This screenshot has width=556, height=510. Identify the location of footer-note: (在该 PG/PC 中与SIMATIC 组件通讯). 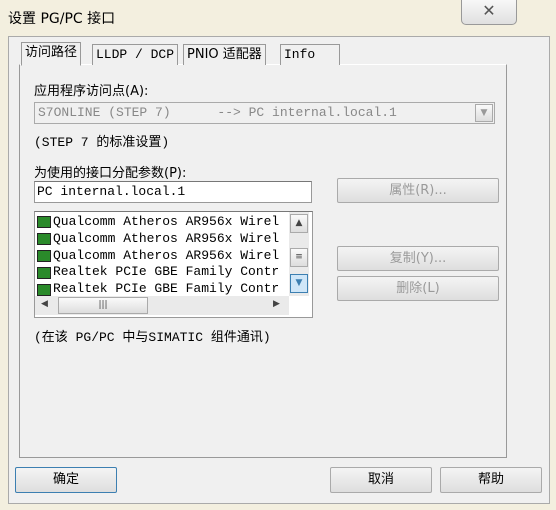
(152, 337).